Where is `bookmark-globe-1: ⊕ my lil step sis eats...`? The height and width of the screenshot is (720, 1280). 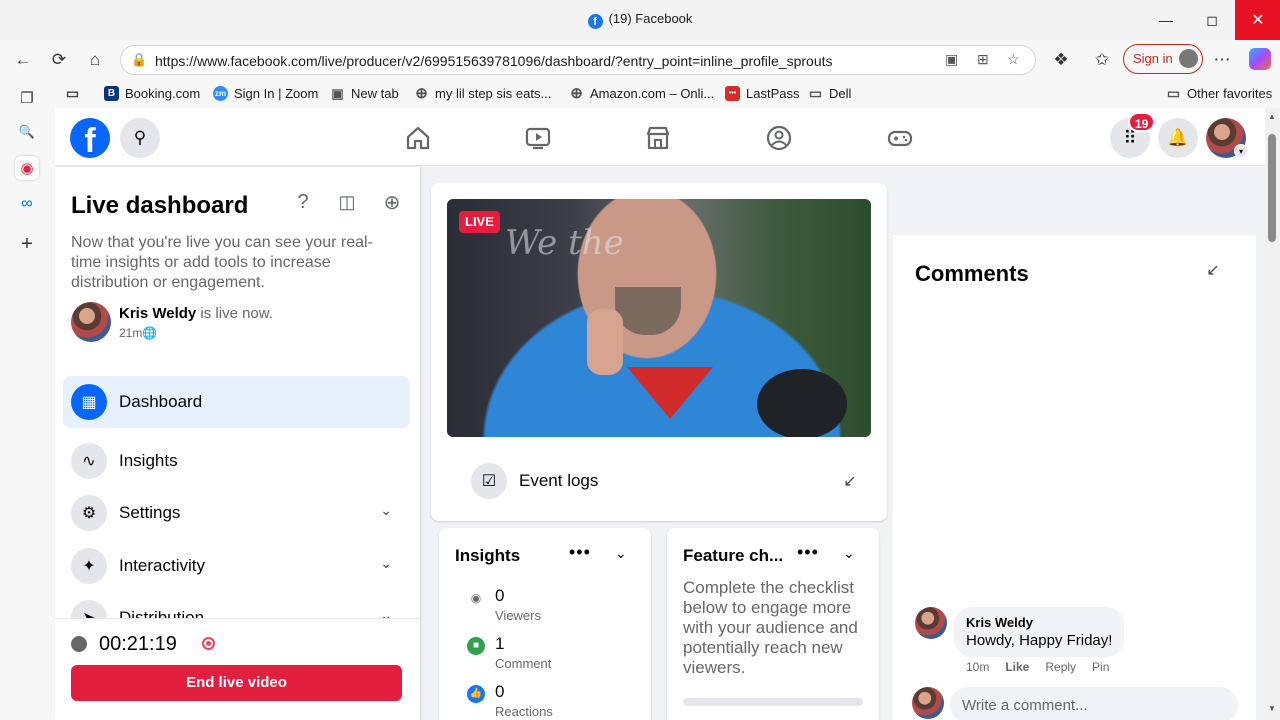
bookmark-globe-1: ⊕ my lil step sis eats... is located at coordinates (482, 93).